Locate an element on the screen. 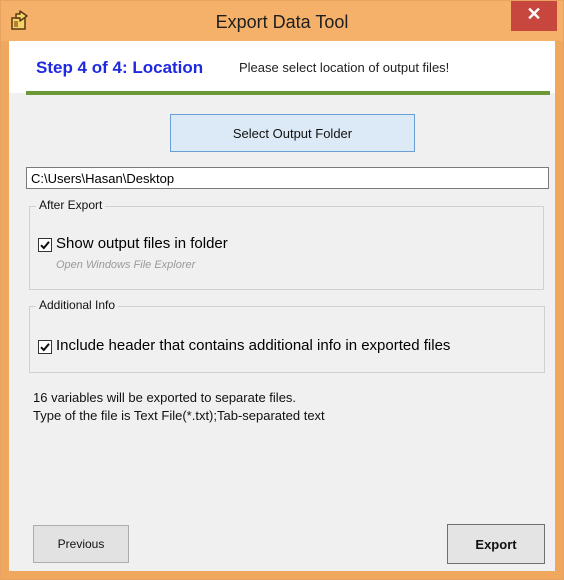 The width and height of the screenshot is (564, 580). close-button: ✕ is located at coordinates (534, 16).